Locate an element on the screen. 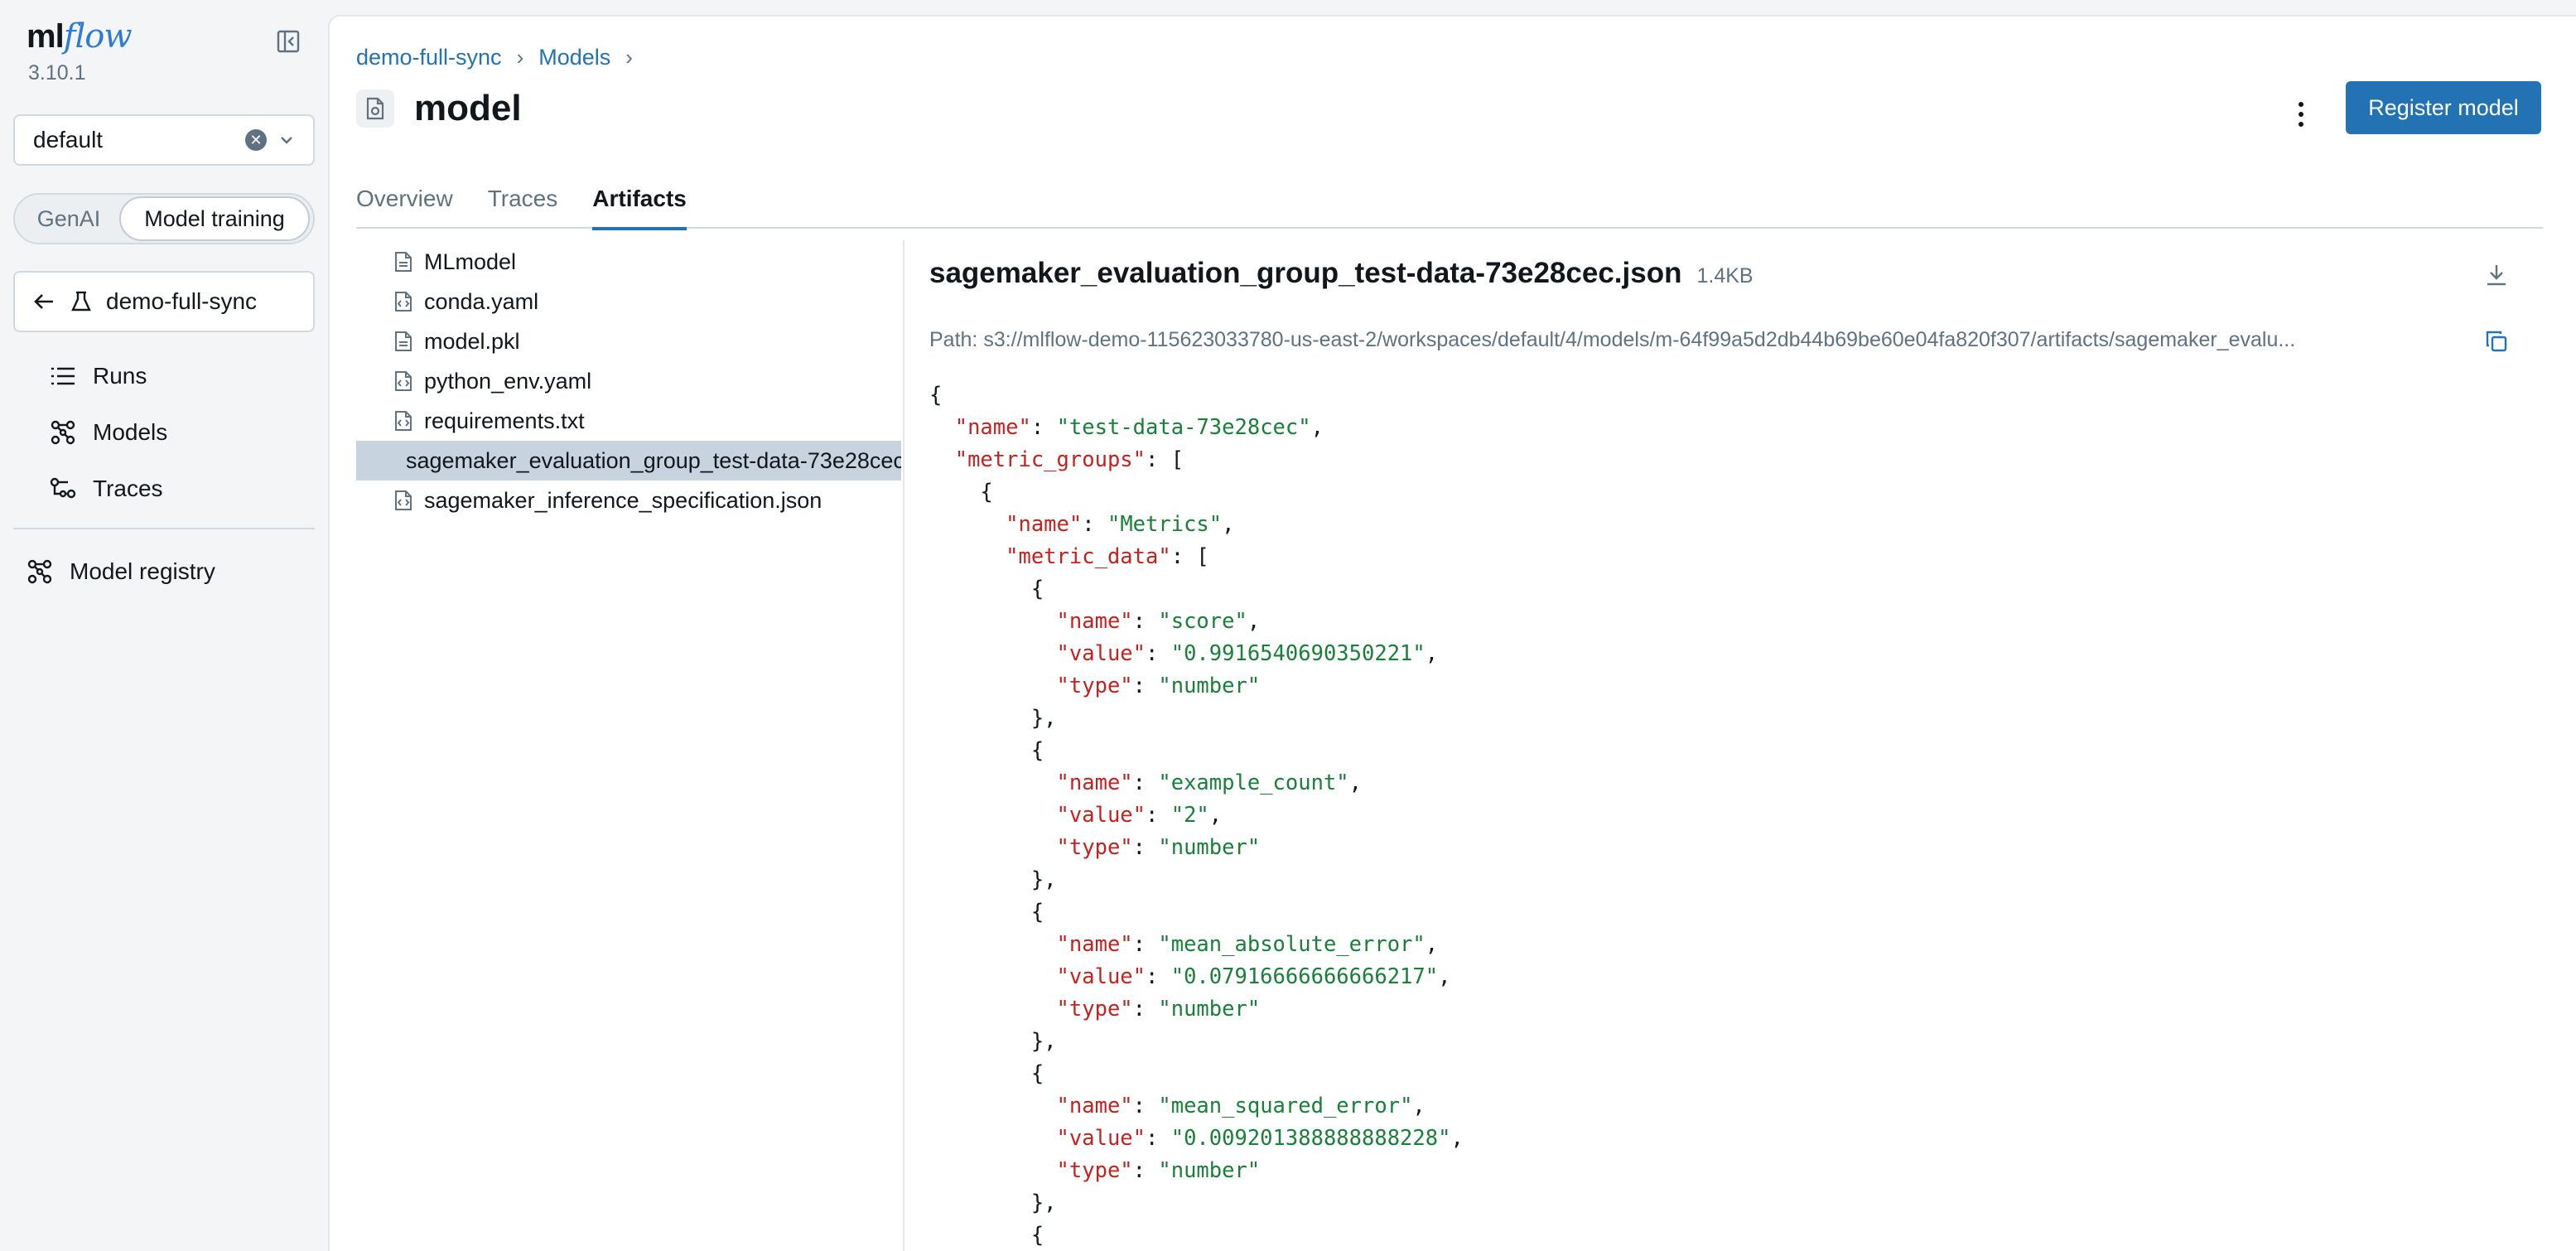 This screenshot has width=2576, height=1251. json-string: "example_count" is located at coordinates (1253, 782).